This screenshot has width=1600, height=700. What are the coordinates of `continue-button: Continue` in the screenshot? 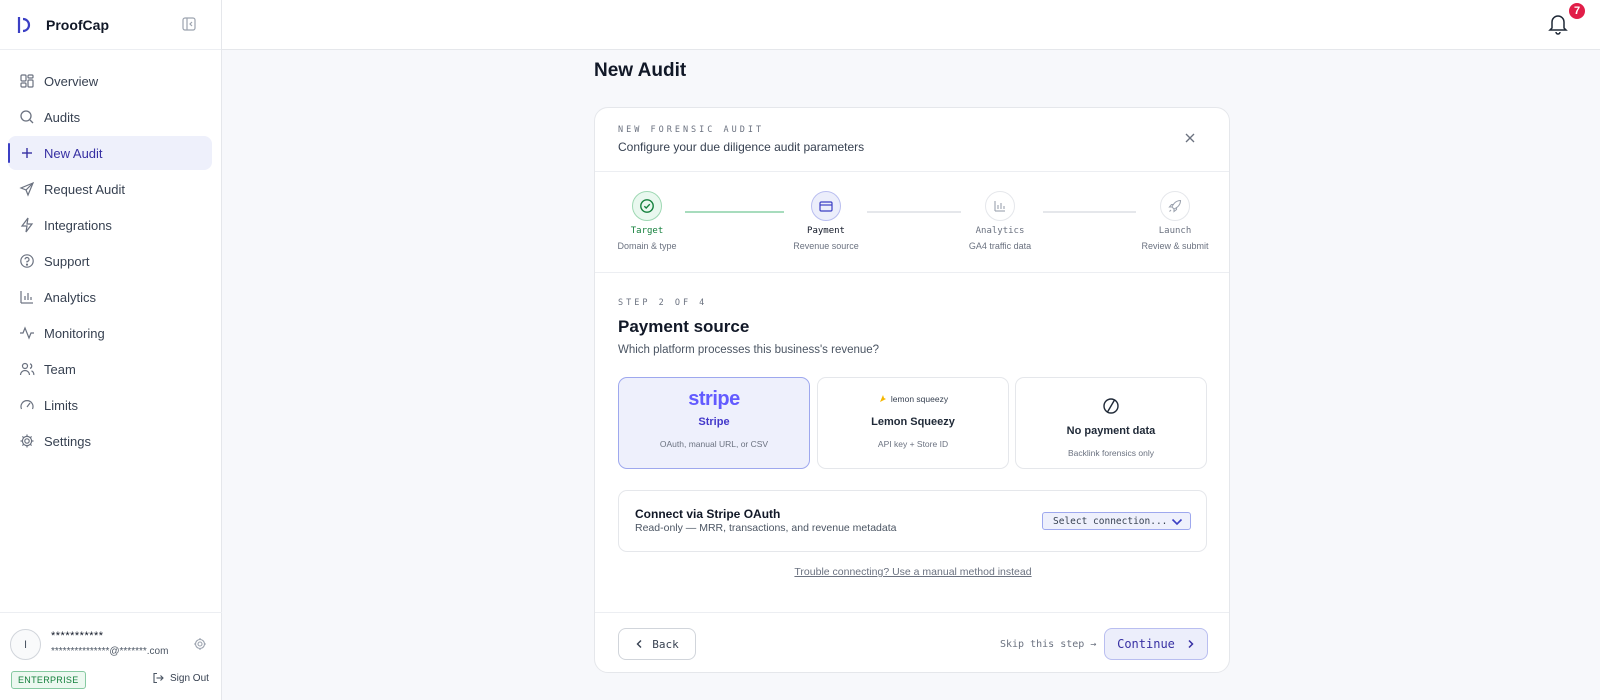 It's located at (1156, 644).